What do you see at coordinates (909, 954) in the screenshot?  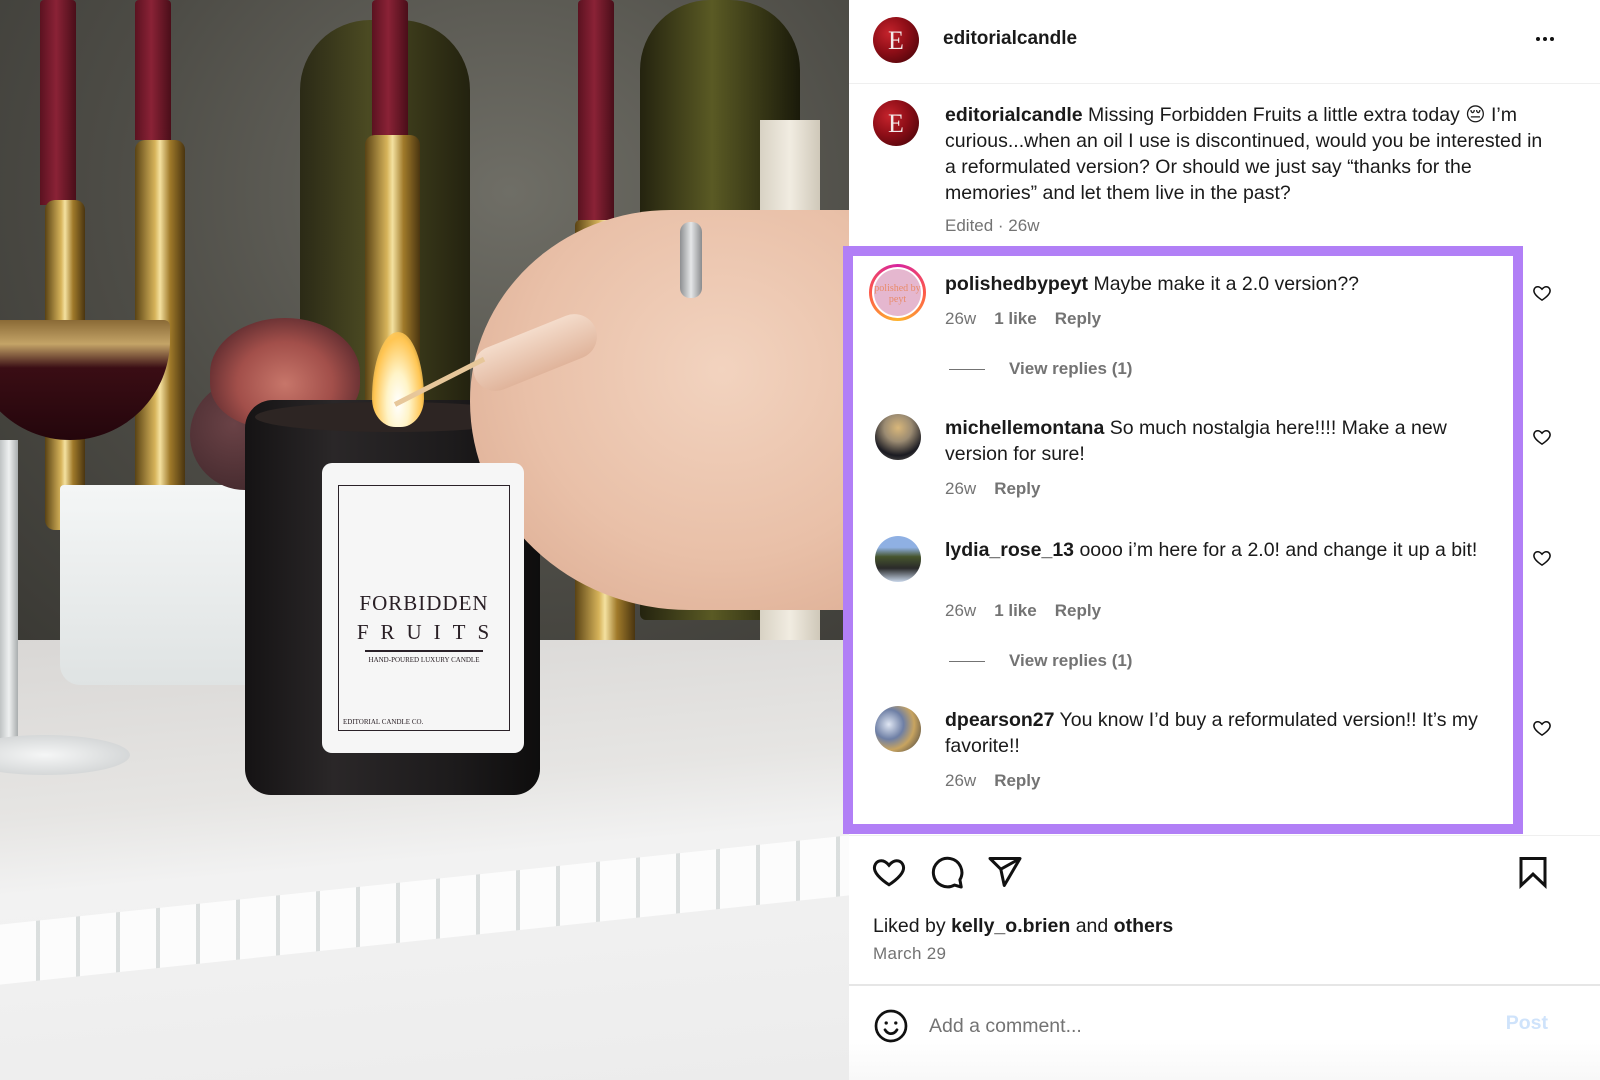 I see `post-date: March 29` at bounding box center [909, 954].